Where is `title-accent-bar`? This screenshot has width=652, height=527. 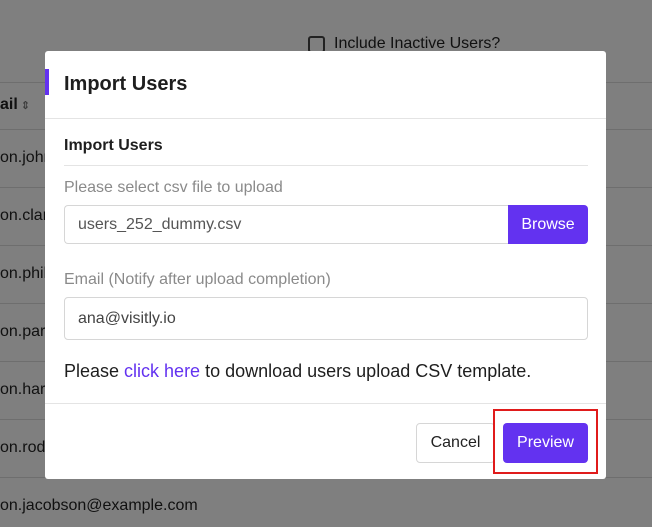
title-accent-bar is located at coordinates (47, 82).